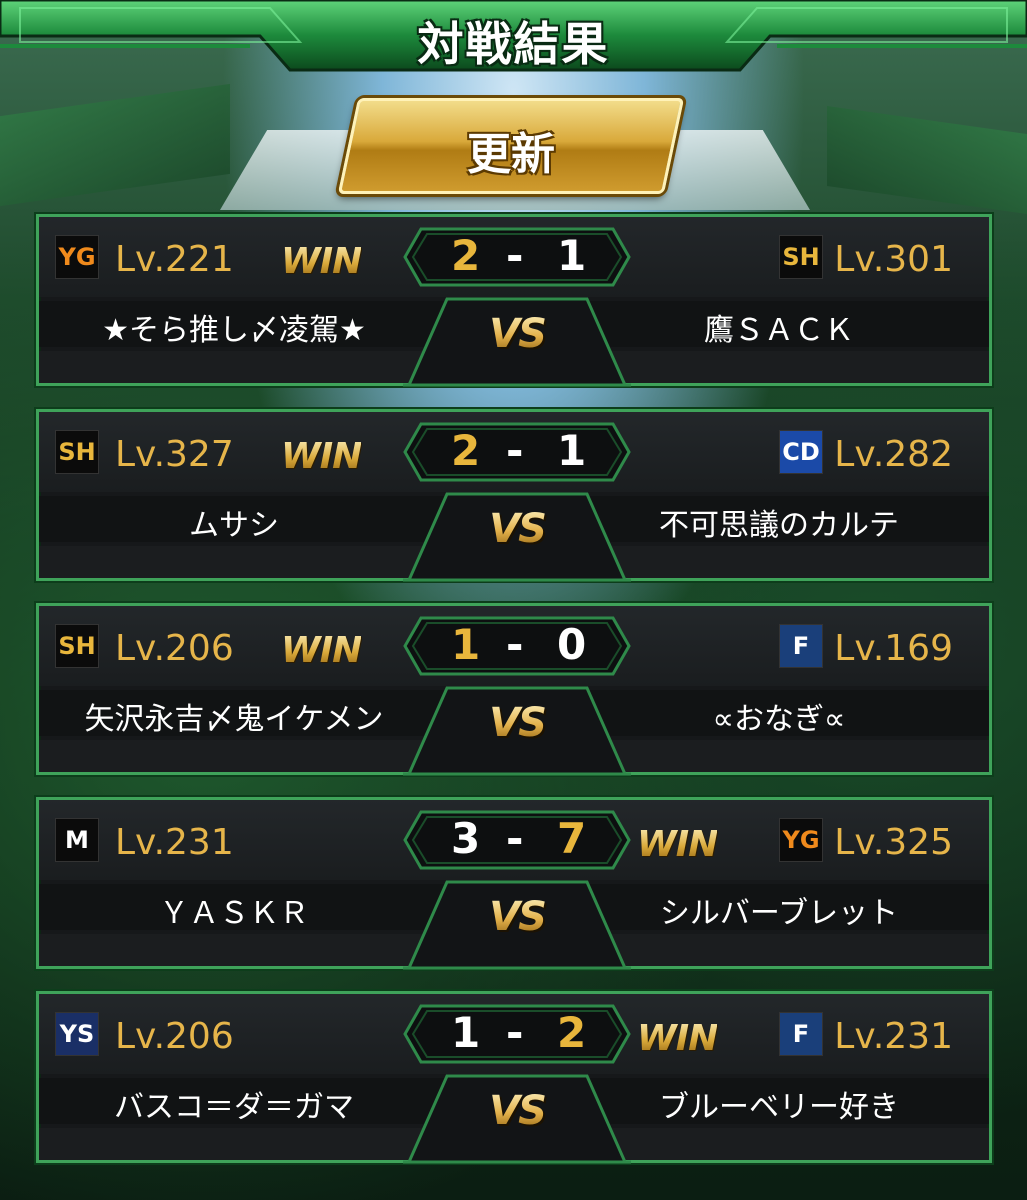 The height and width of the screenshot is (1200, 1027). I want to click on player-level-left: Lv.231, so click(174, 842).